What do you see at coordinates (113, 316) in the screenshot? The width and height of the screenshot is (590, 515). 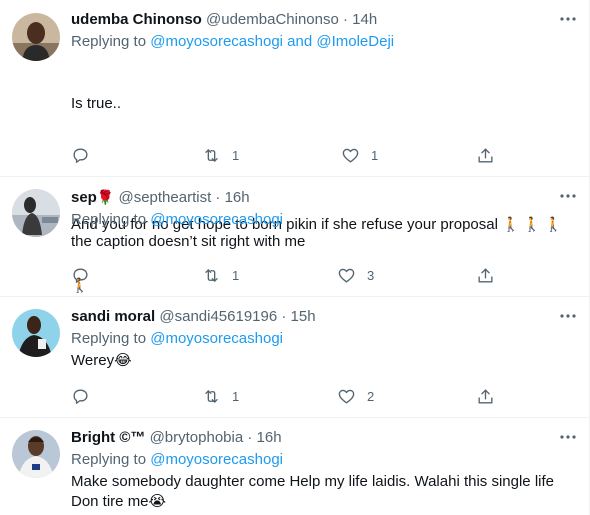 I see `display-name: sandi moral` at bounding box center [113, 316].